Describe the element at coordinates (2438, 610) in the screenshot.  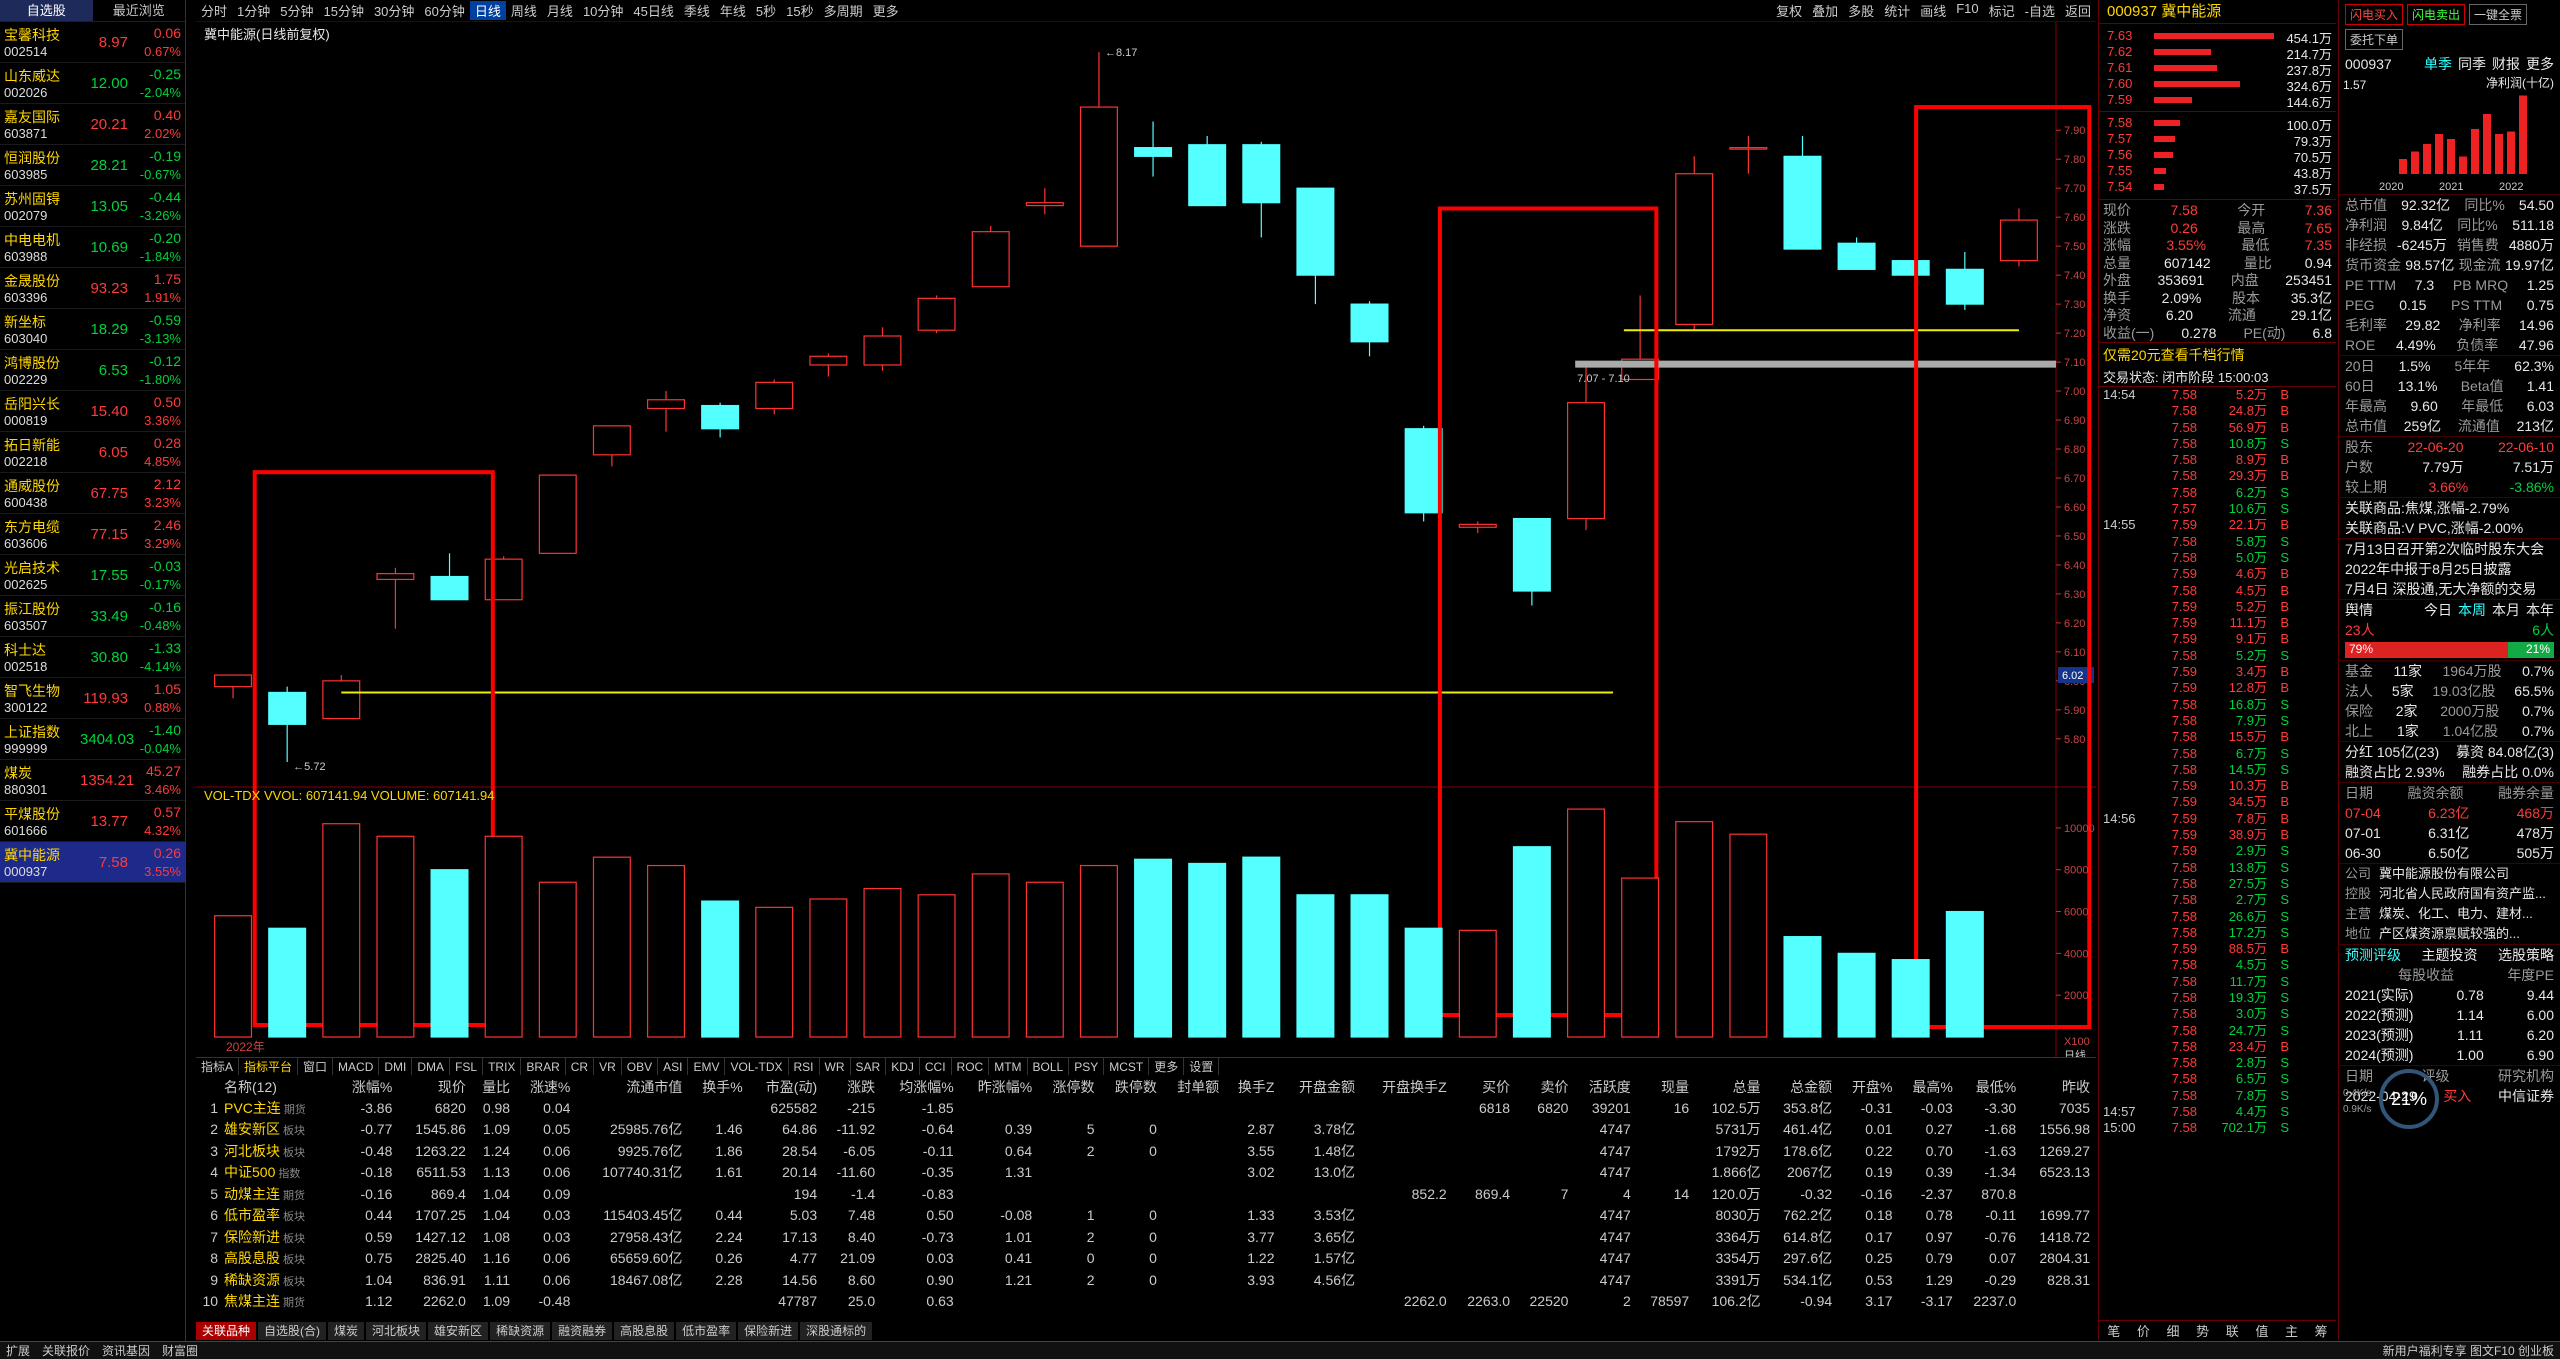
I see `sentiment-tab: 今日` at that location.